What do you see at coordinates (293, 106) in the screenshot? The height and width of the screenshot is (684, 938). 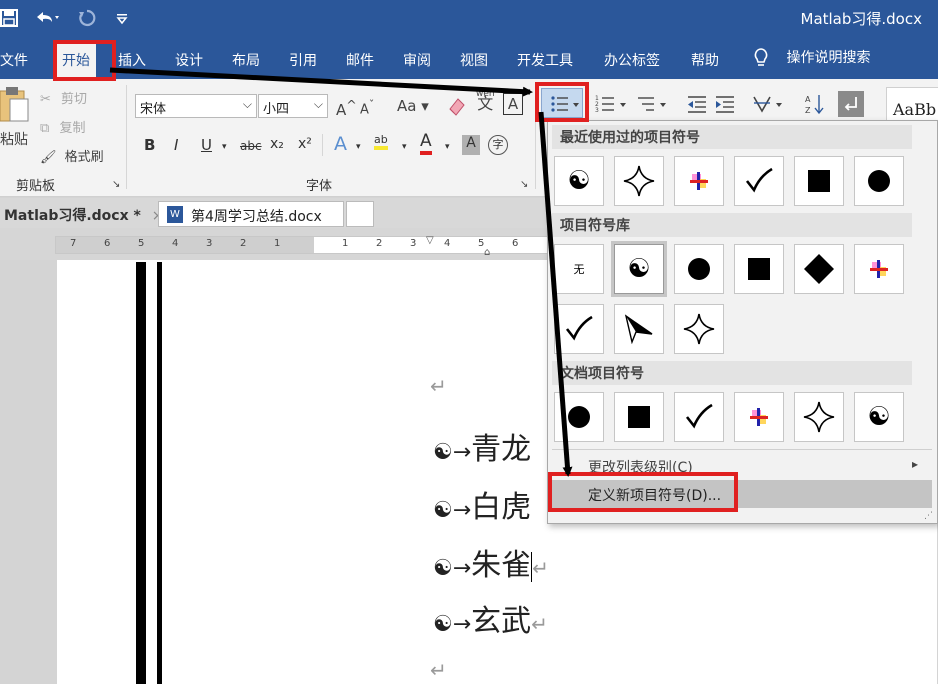 I see `font-size-select: 小四 ⌵` at bounding box center [293, 106].